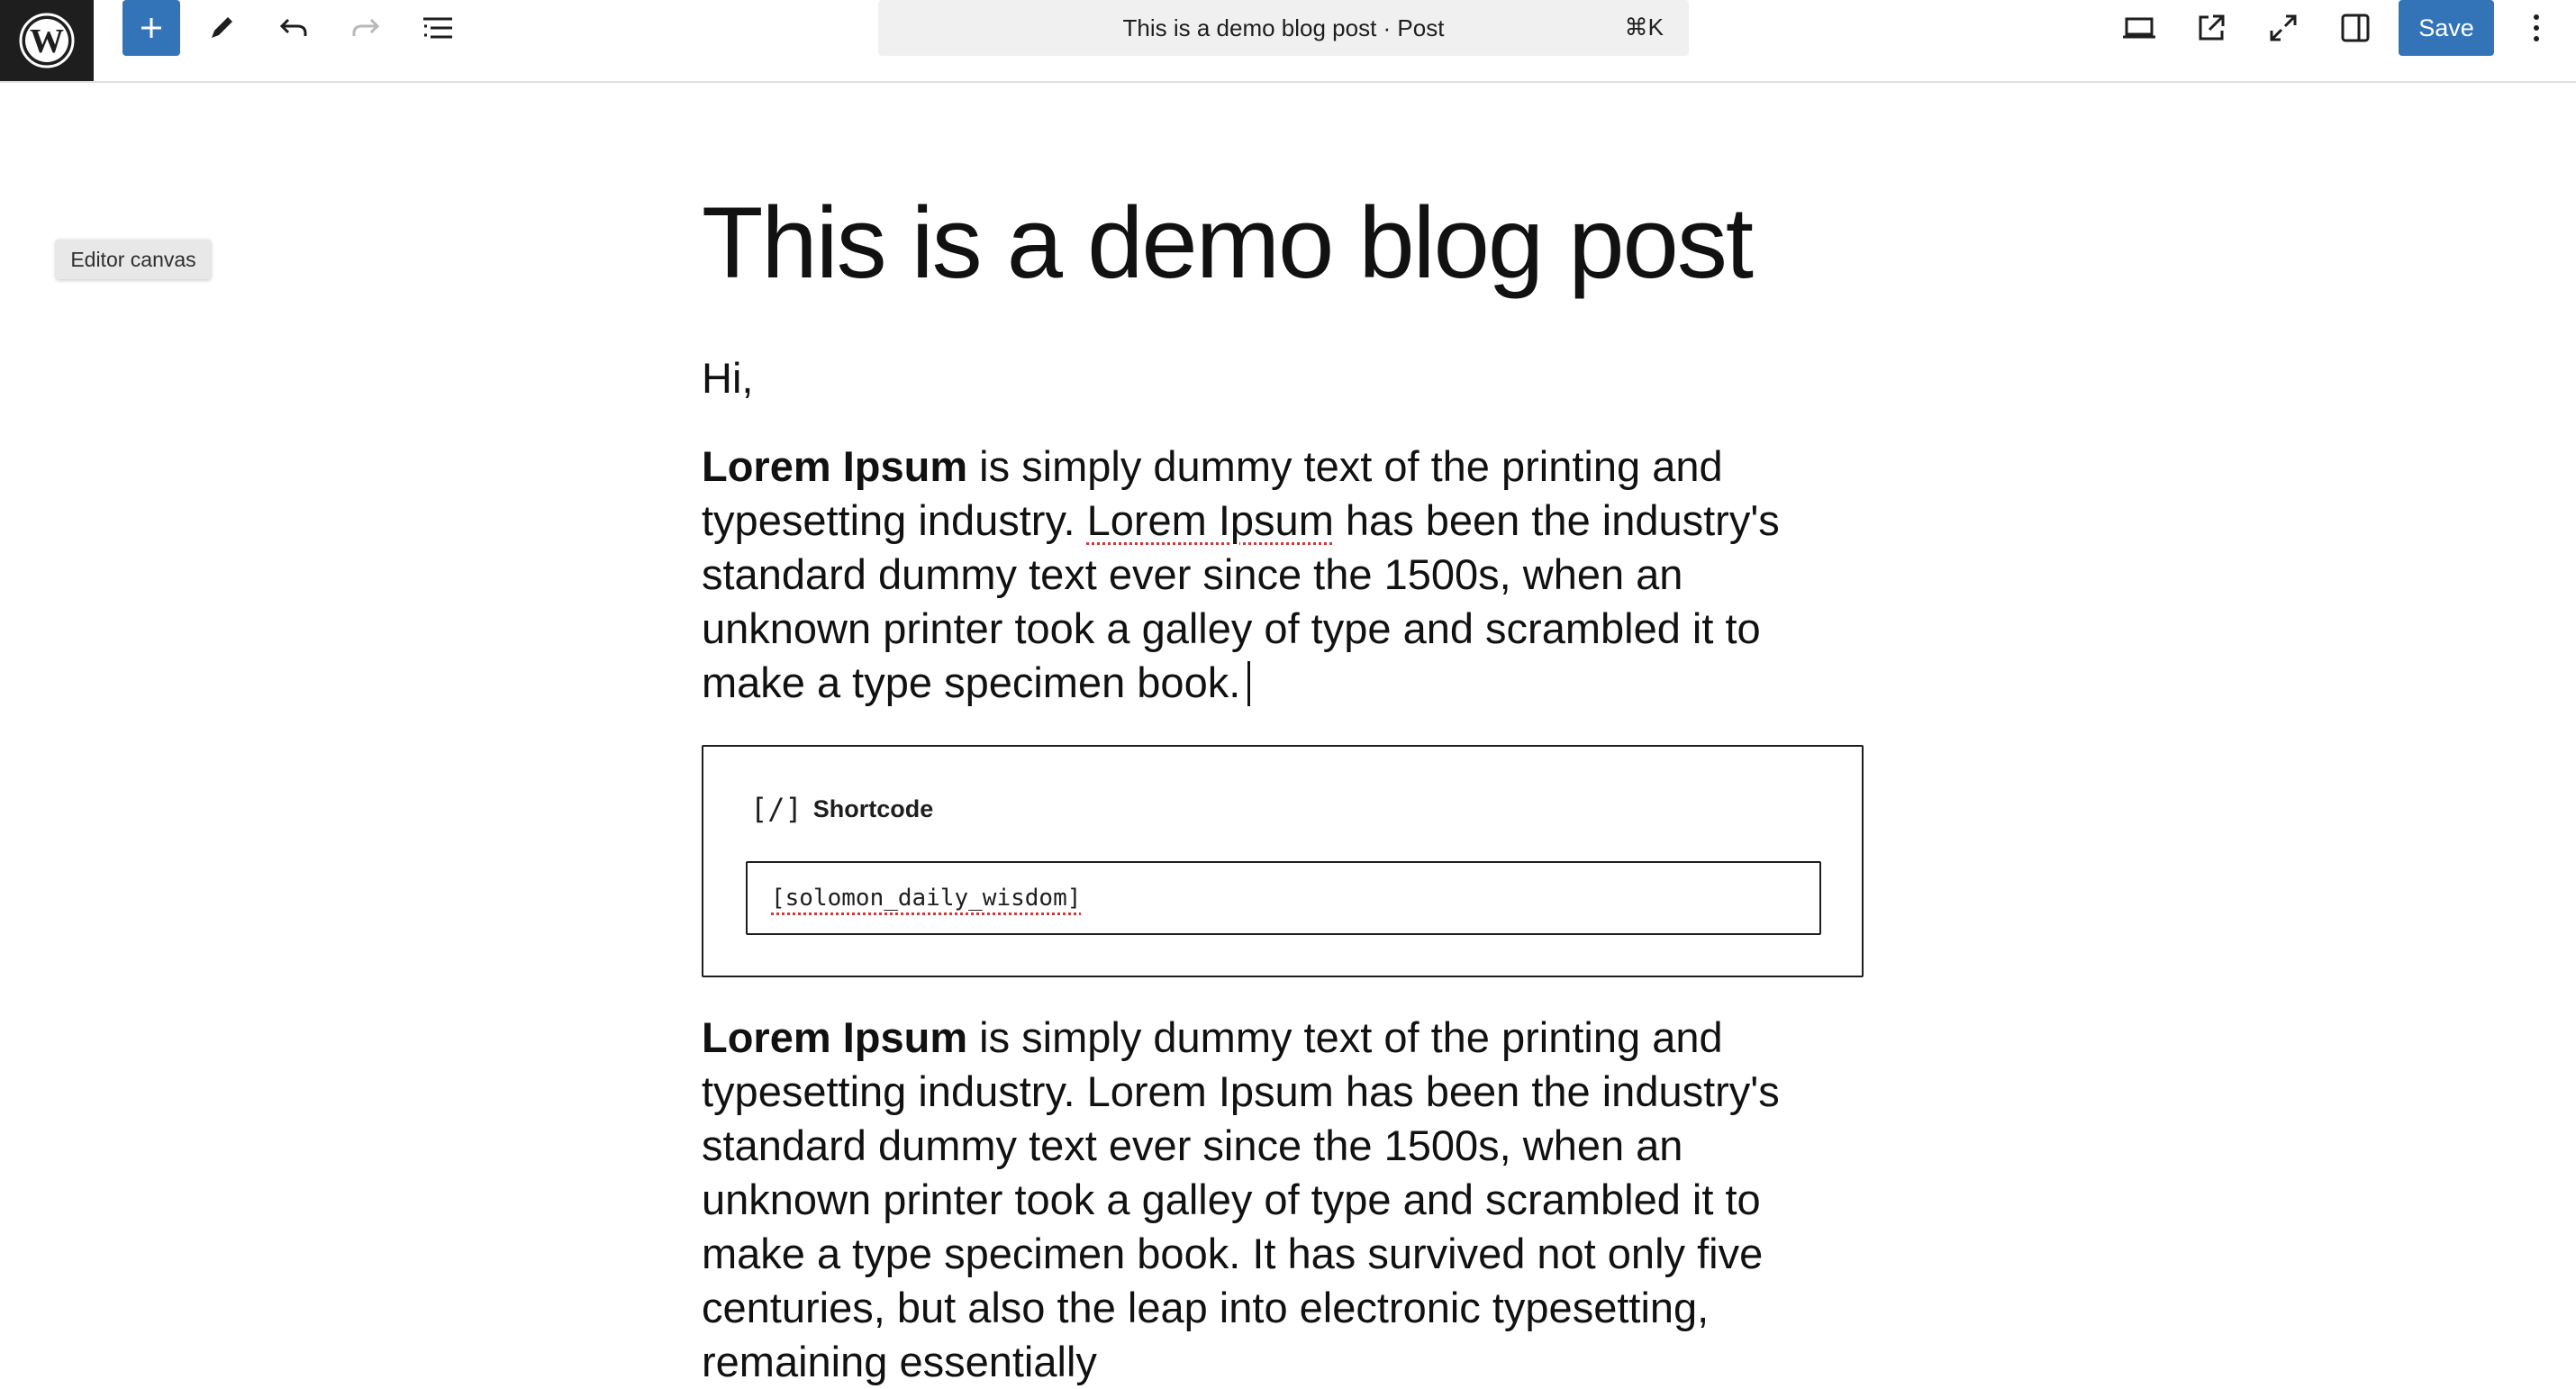  What do you see at coordinates (2446, 28) in the screenshot?
I see `save-button: Save` at bounding box center [2446, 28].